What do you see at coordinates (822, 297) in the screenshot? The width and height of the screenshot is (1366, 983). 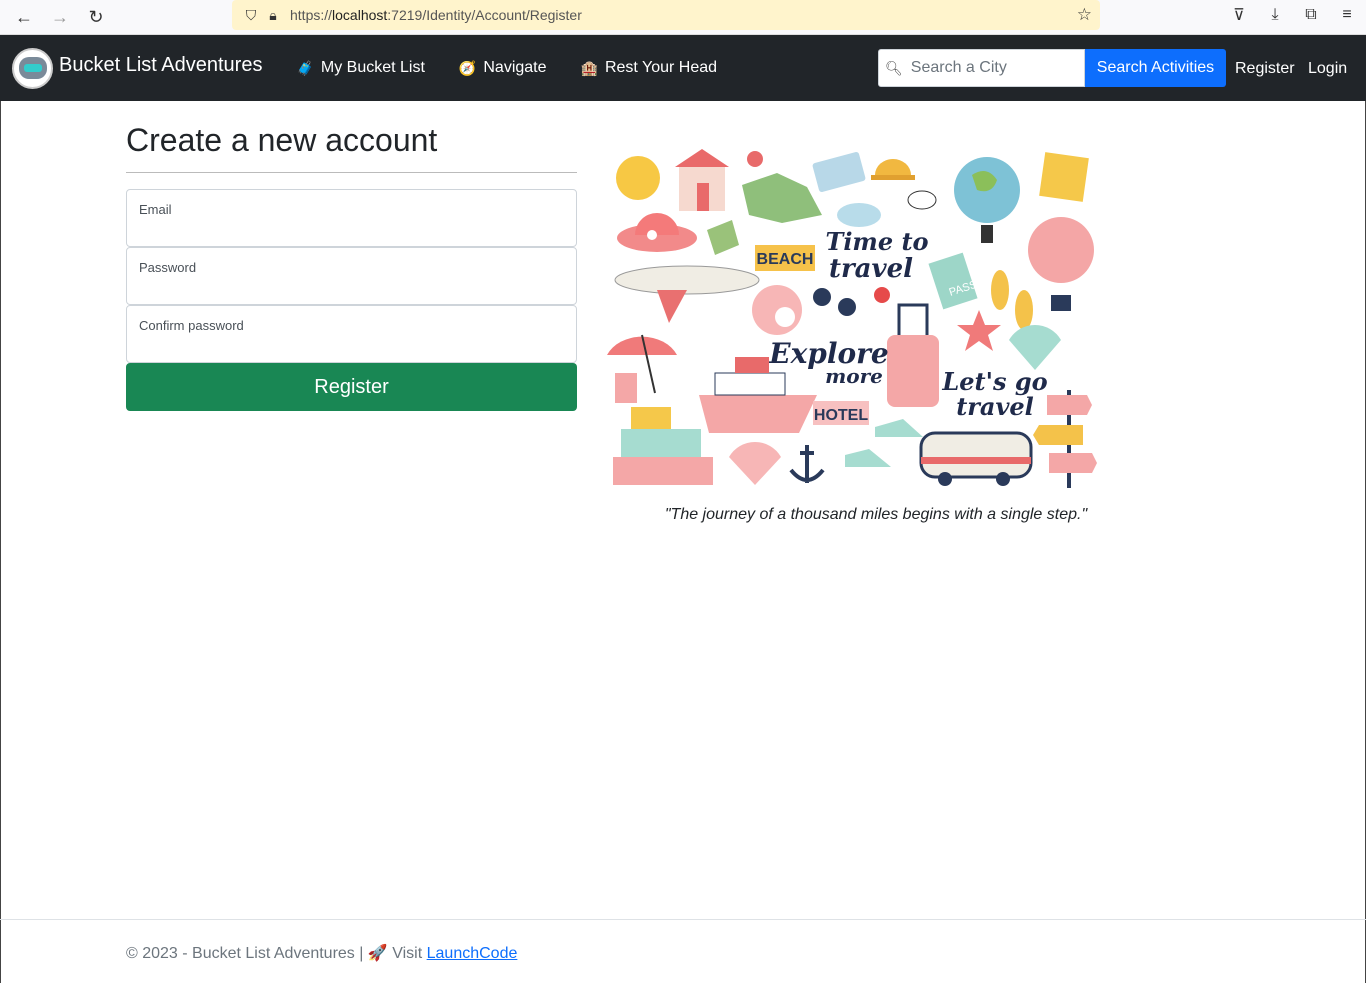 I see `sunglasses-icon` at bounding box center [822, 297].